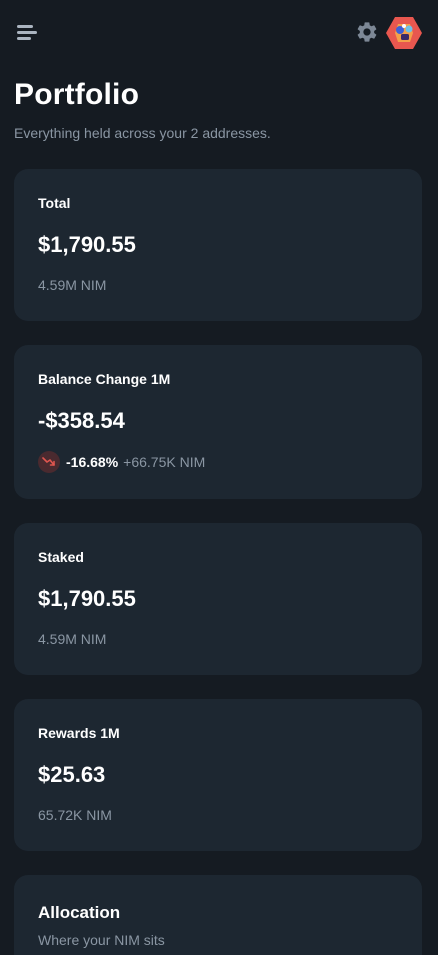 The height and width of the screenshot is (955, 438). What do you see at coordinates (219, 32) in the screenshot?
I see `top-bar` at bounding box center [219, 32].